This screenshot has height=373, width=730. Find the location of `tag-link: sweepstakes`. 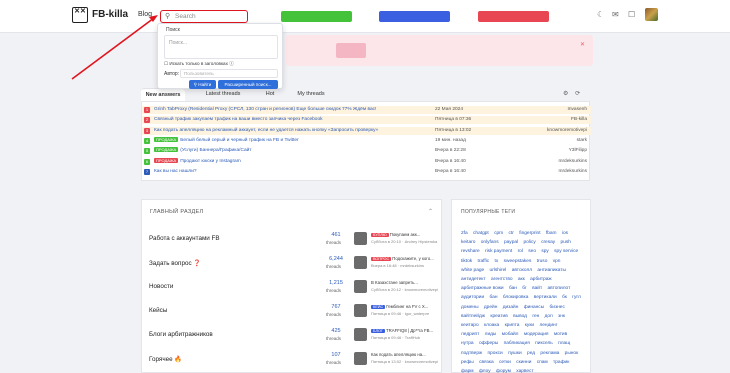

tag-link: sweepstakes is located at coordinates (518, 261).